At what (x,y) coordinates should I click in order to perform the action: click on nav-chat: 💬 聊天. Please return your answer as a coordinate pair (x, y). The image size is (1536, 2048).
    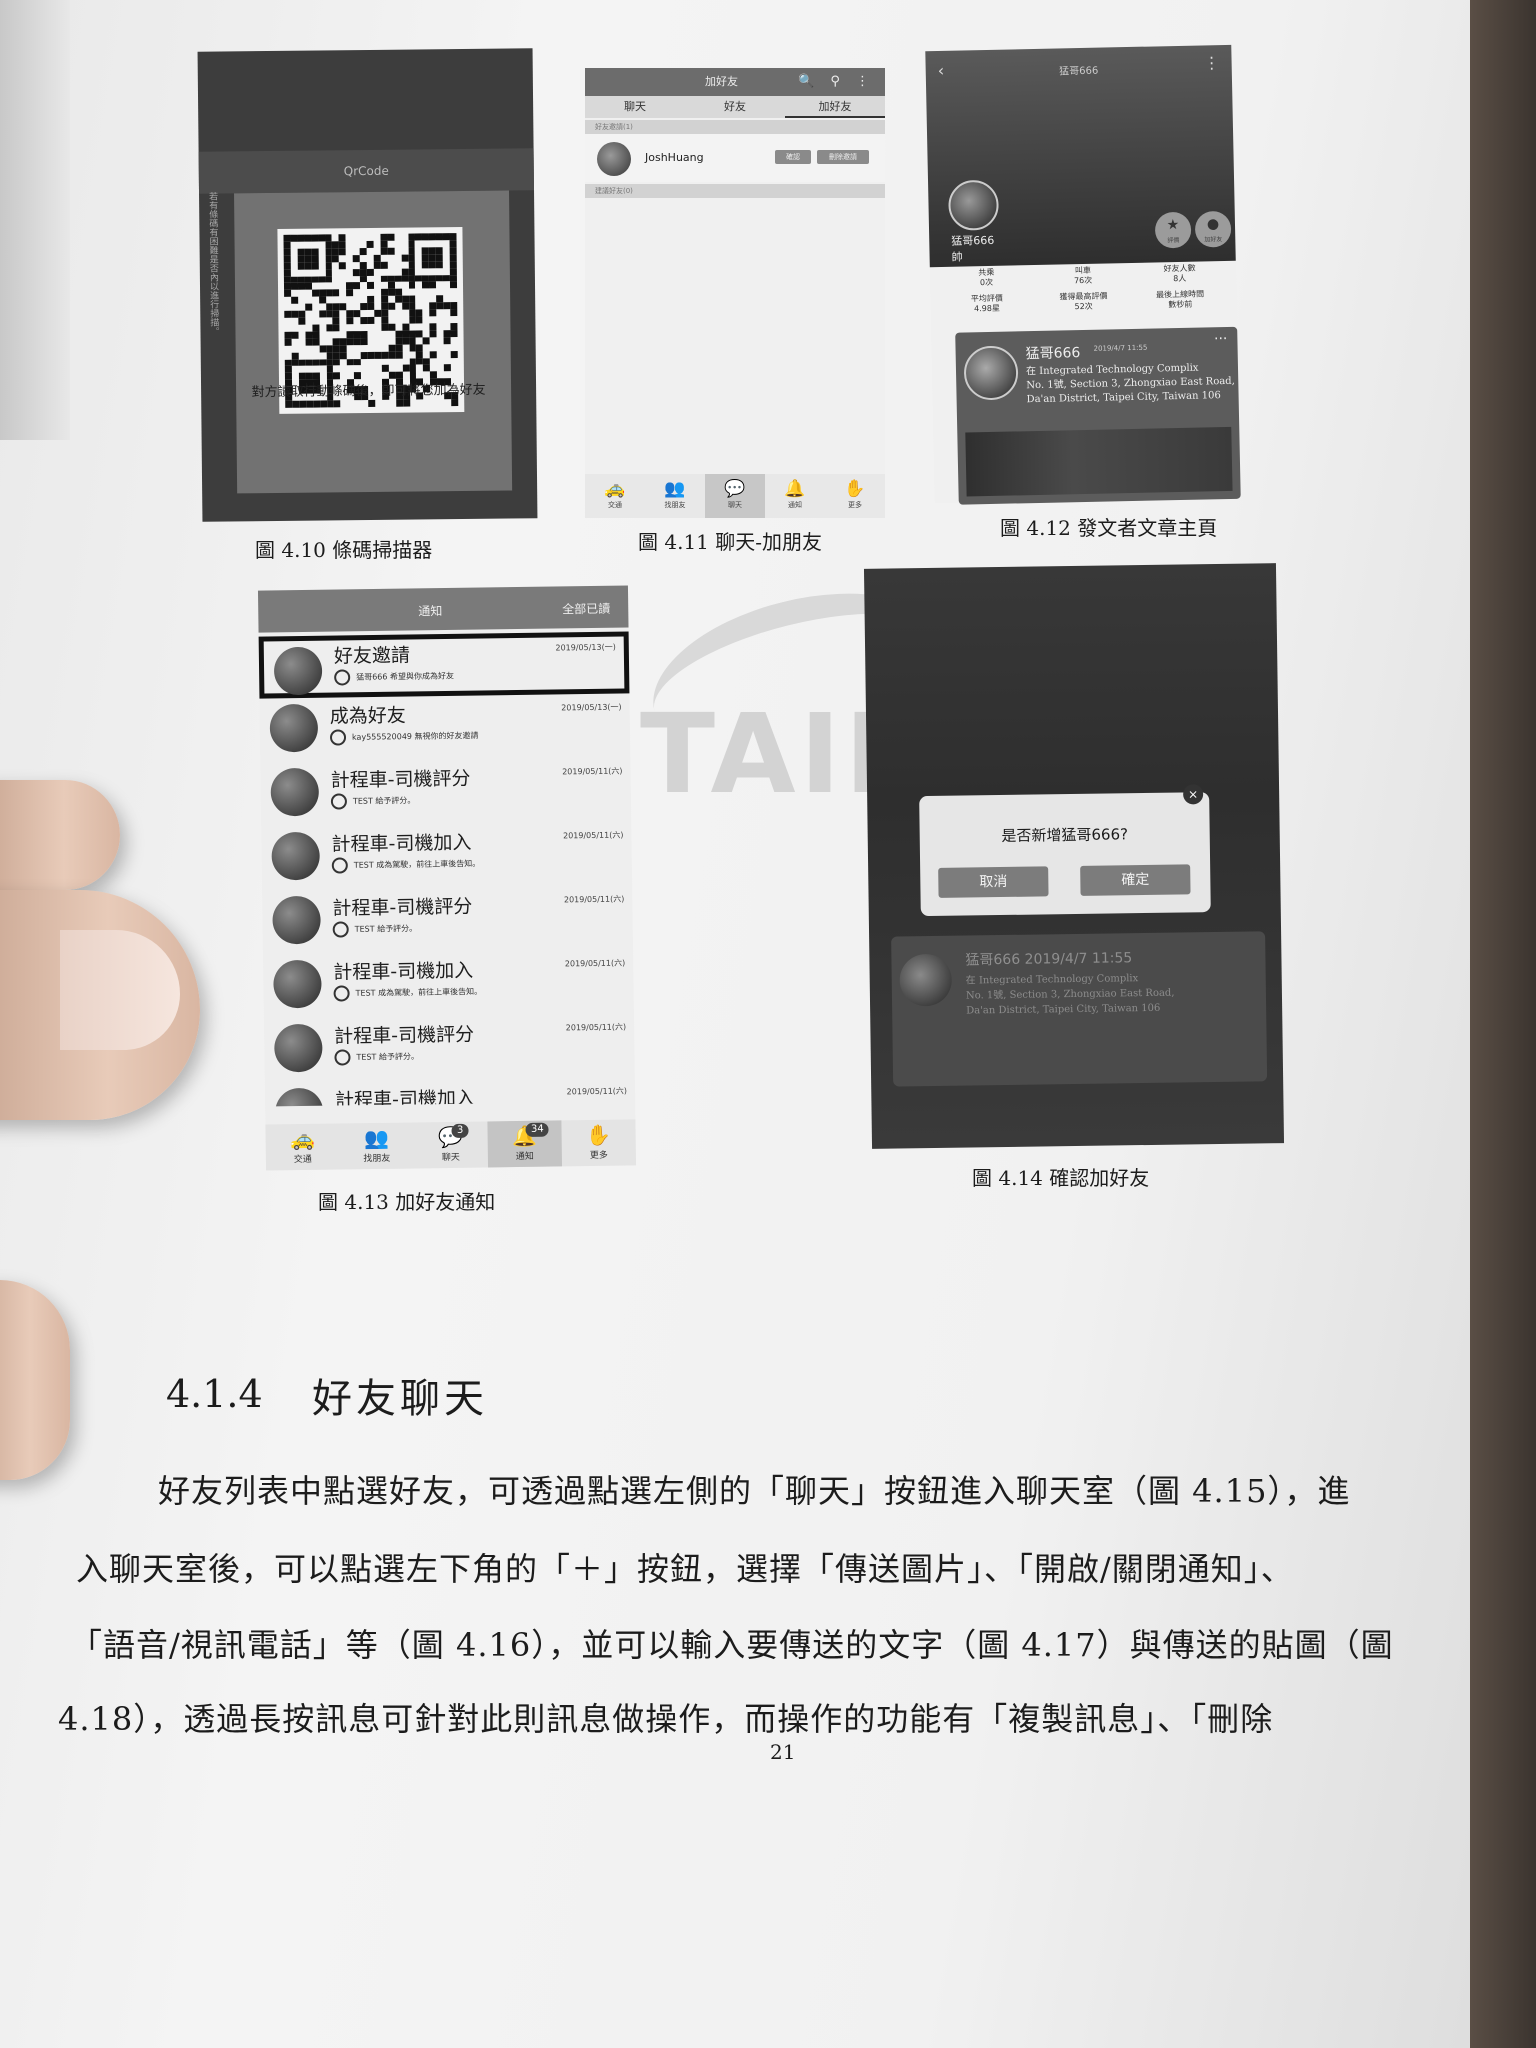
    Looking at the image, I should click on (735, 496).